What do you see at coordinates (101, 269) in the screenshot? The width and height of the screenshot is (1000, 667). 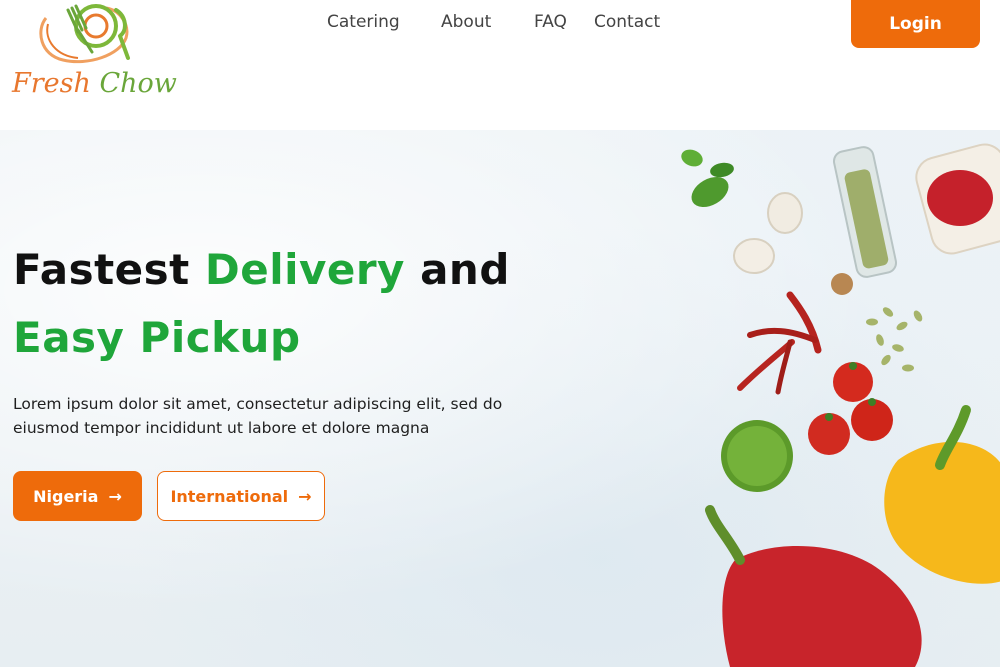 I see `headline-word-fastest: Fastest` at bounding box center [101, 269].